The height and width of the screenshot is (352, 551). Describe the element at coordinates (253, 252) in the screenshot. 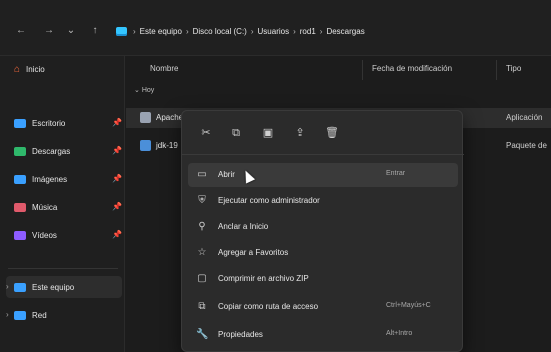

I see `menu-item-label: Agregar a Favoritos` at that location.